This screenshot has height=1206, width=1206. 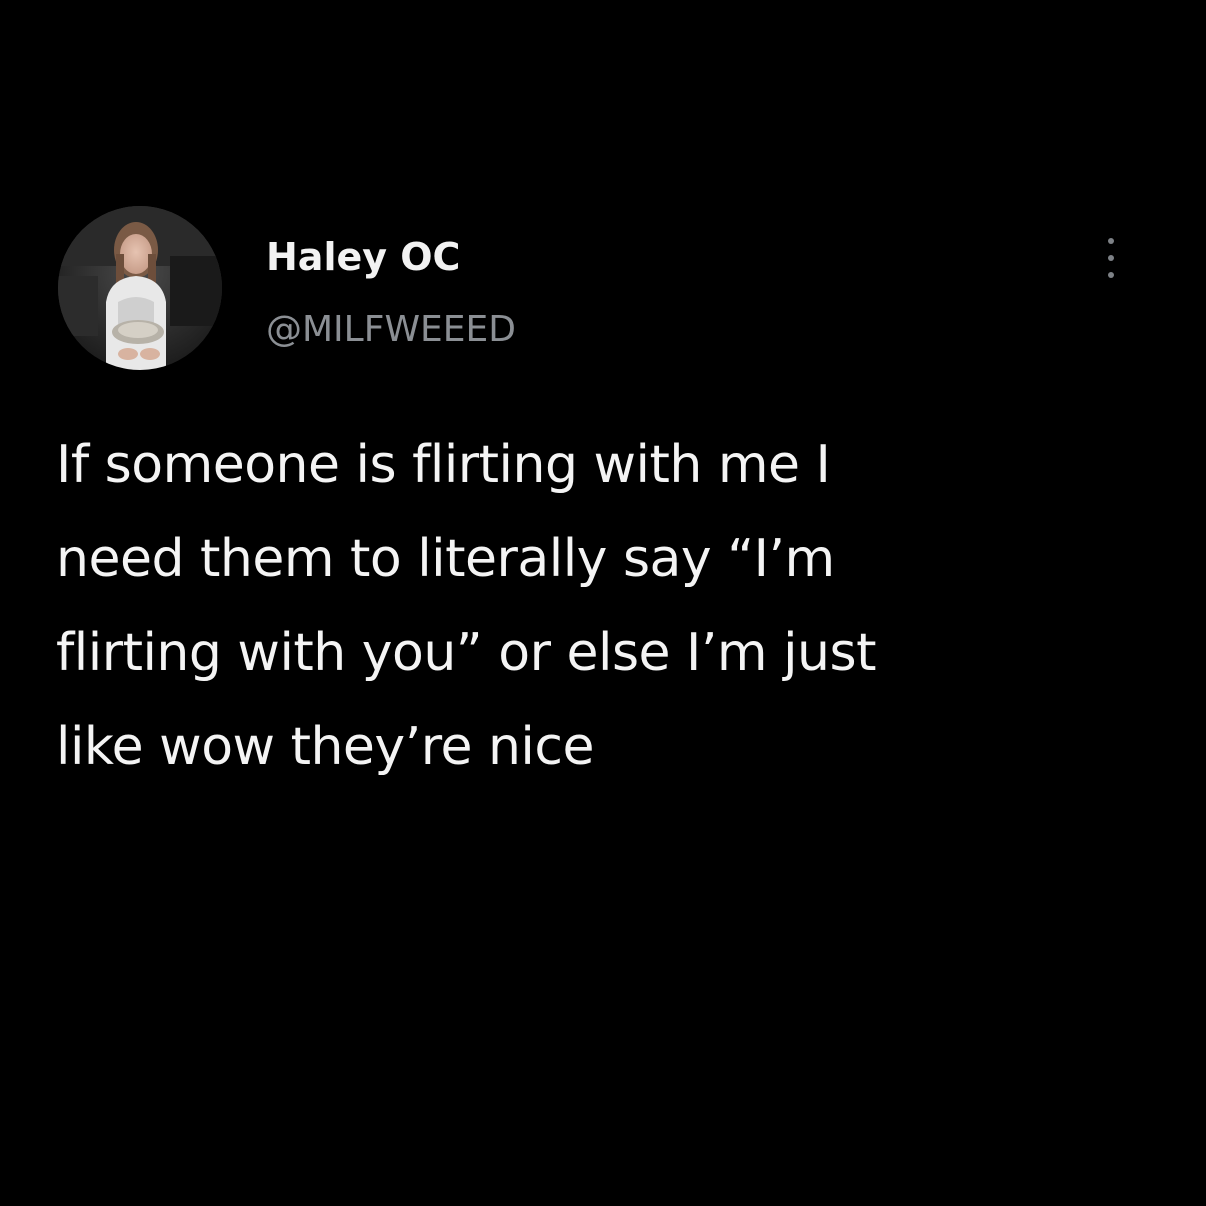 What do you see at coordinates (443, 465) in the screenshot?
I see `tweet-text-line: If someone is flirting with me I` at bounding box center [443, 465].